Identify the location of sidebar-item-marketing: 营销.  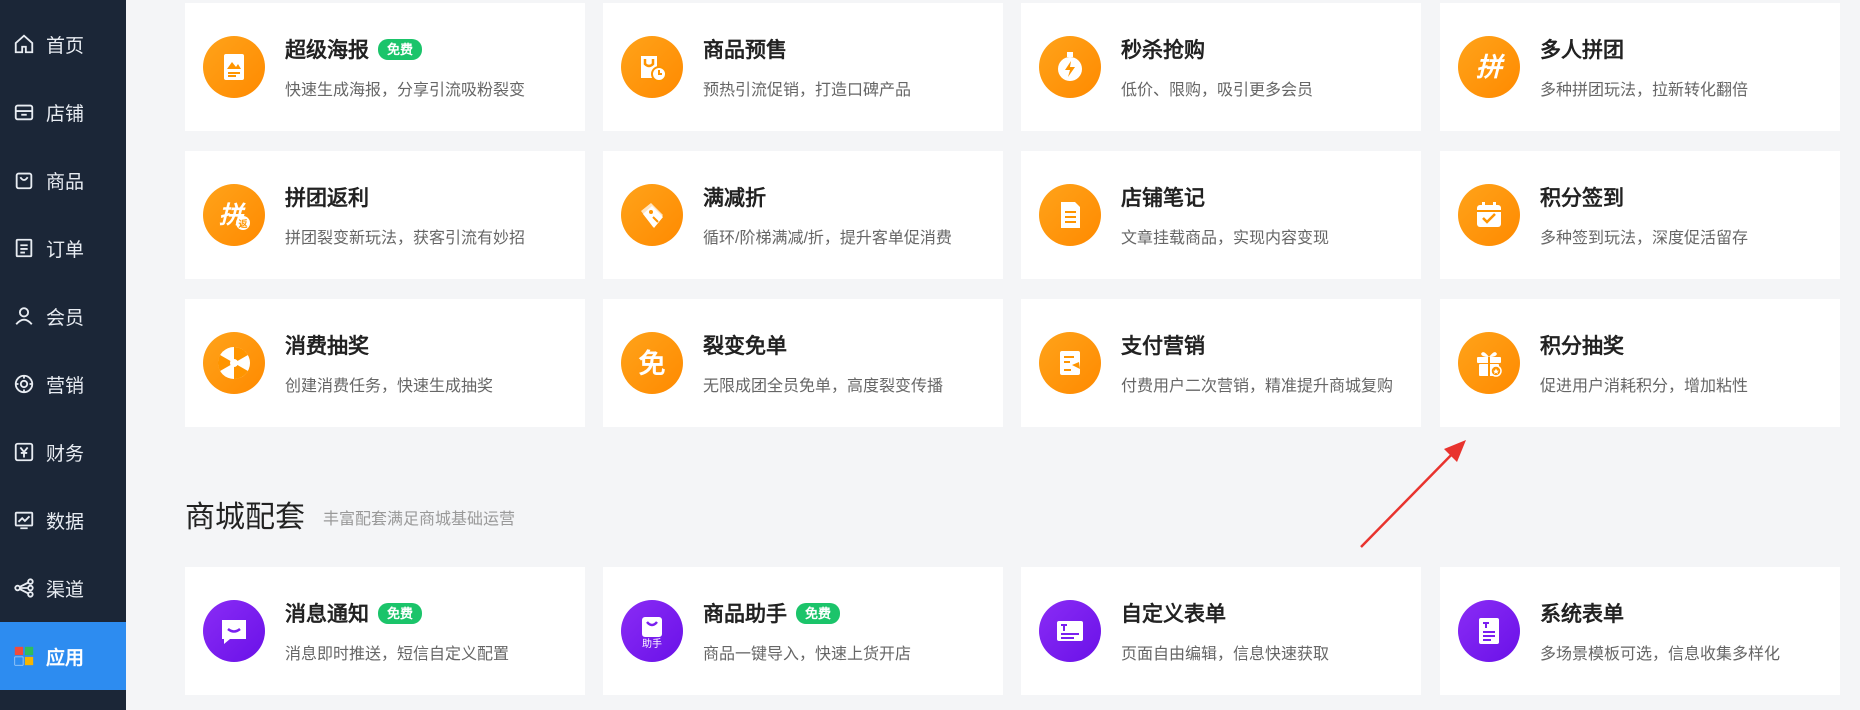
(63, 384).